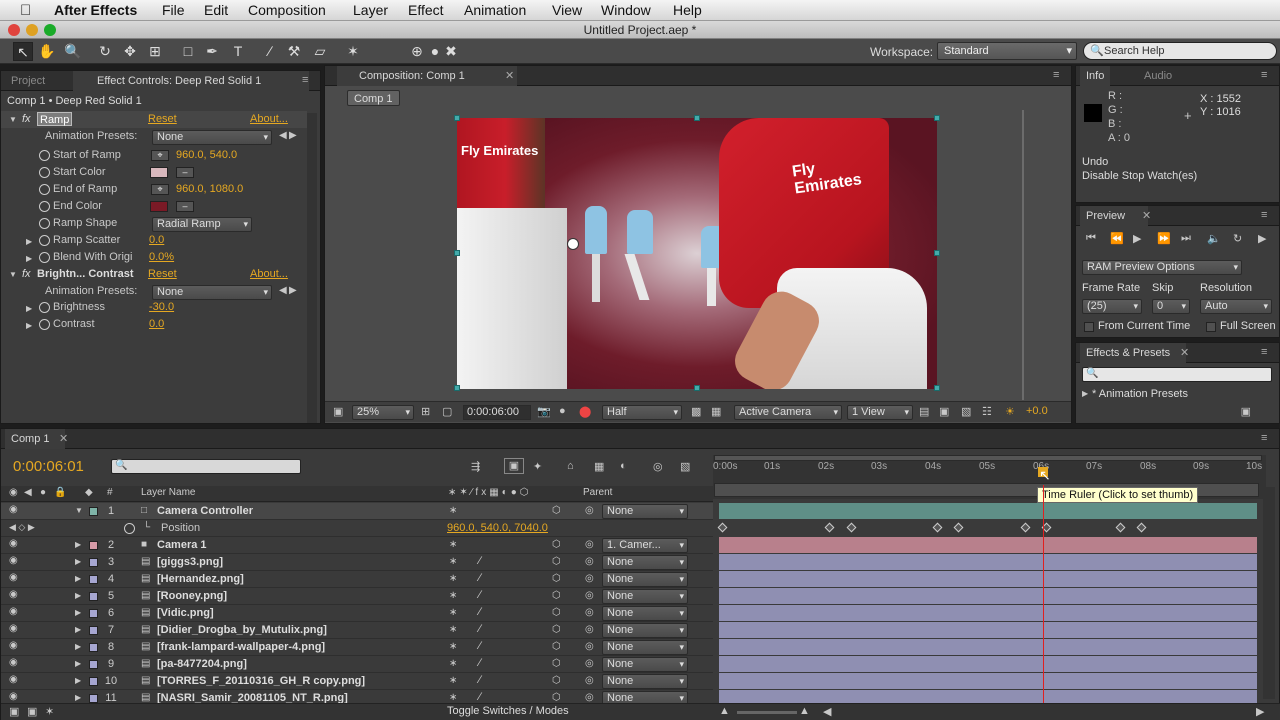  What do you see at coordinates (599, 466) in the screenshot?
I see `frame-blending-icon: ▦` at bounding box center [599, 466].